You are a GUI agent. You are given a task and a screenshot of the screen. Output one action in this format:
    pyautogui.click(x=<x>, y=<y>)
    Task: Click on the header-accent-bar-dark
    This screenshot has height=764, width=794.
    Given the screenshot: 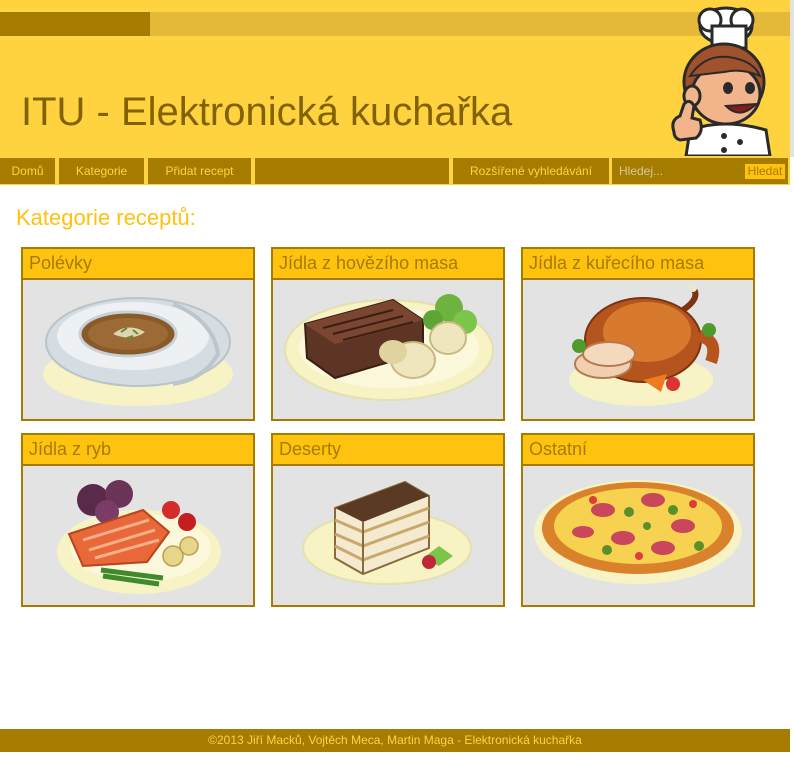 What is the action you would take?
    pyautogui.click(x=75, y=24)
    